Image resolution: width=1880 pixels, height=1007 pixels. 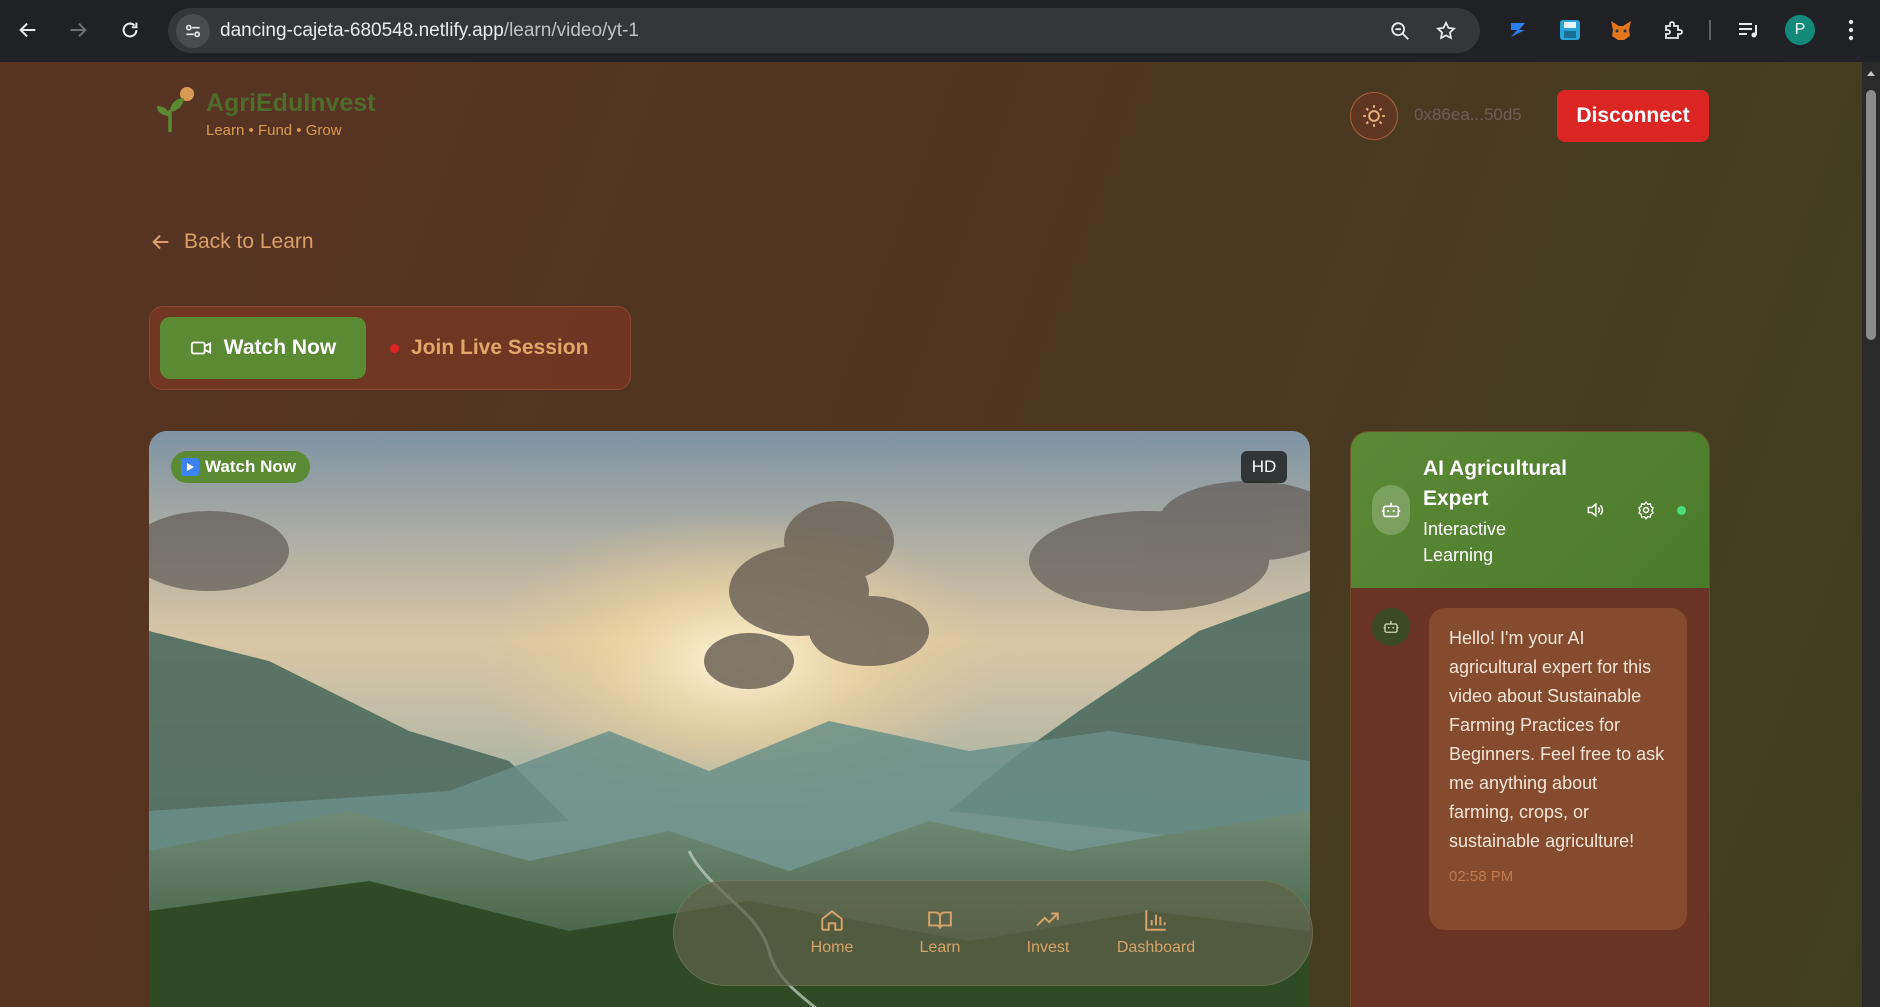 What do you see at coordinates (500, 347) in the screenshot?
I see `tab-join-live-label: Join Live Session` at bounding box center [500, 347].